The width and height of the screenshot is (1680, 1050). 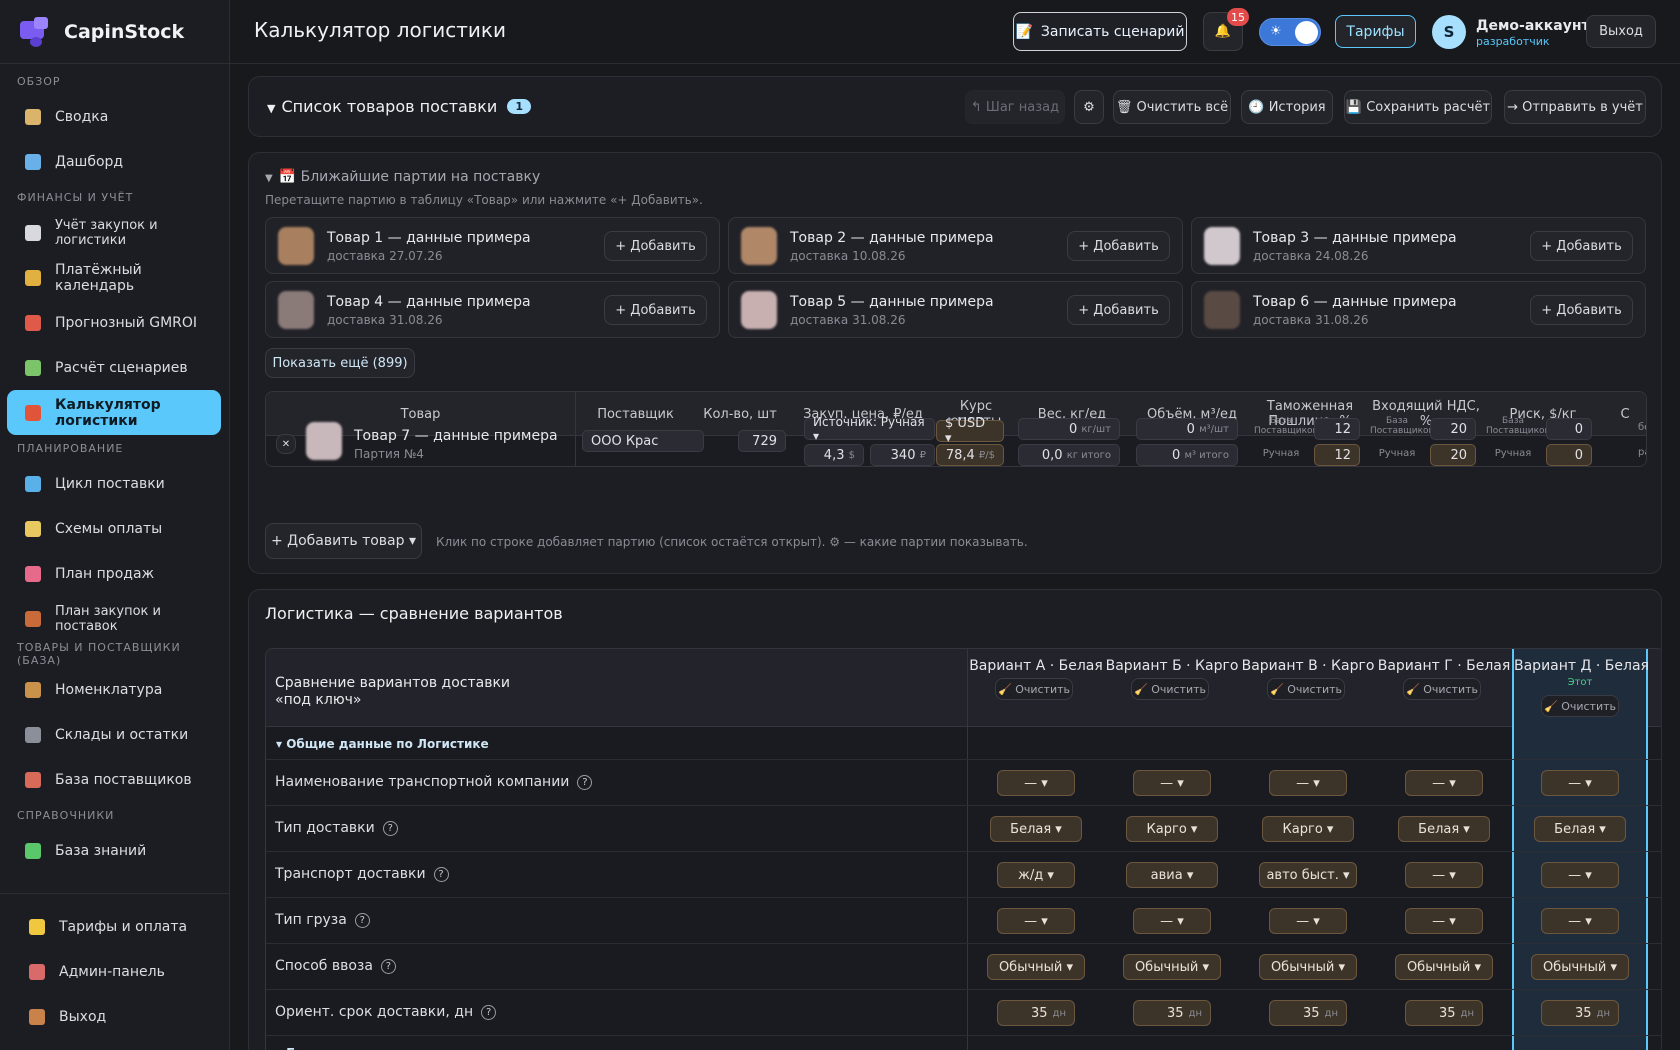 I want to click on sidebar-item: Склады и остатки, so click(x=114, y=734).